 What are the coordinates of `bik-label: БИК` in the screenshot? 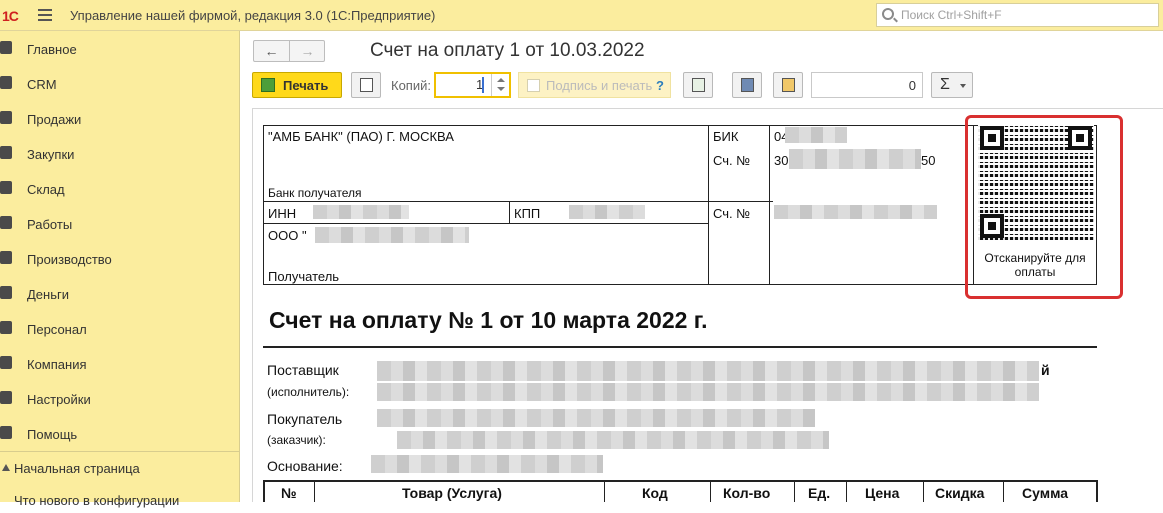 It's located at (726, 136).